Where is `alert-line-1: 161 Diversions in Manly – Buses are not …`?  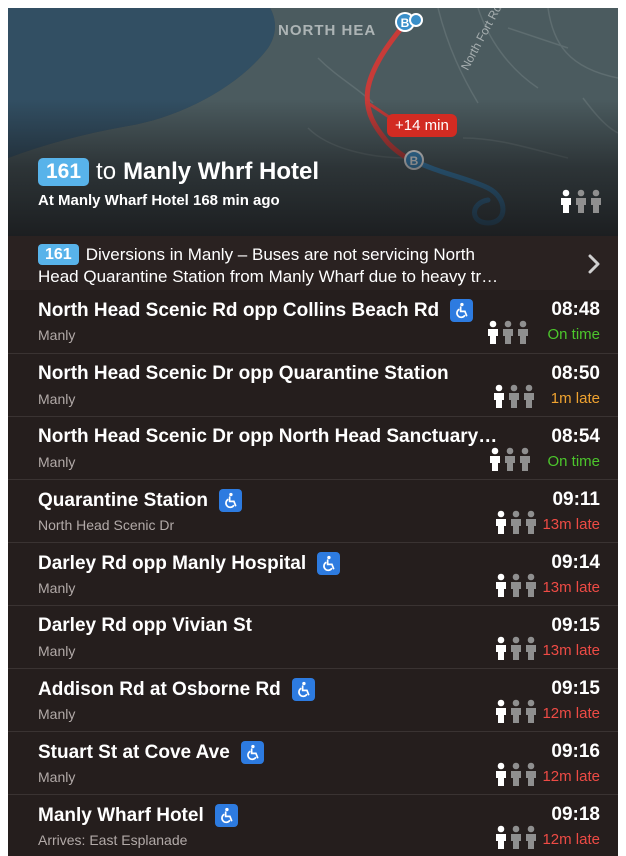
alert-line-1: 161 Diversions in Manly – Buses are not … is located at coordinates (256, 254).